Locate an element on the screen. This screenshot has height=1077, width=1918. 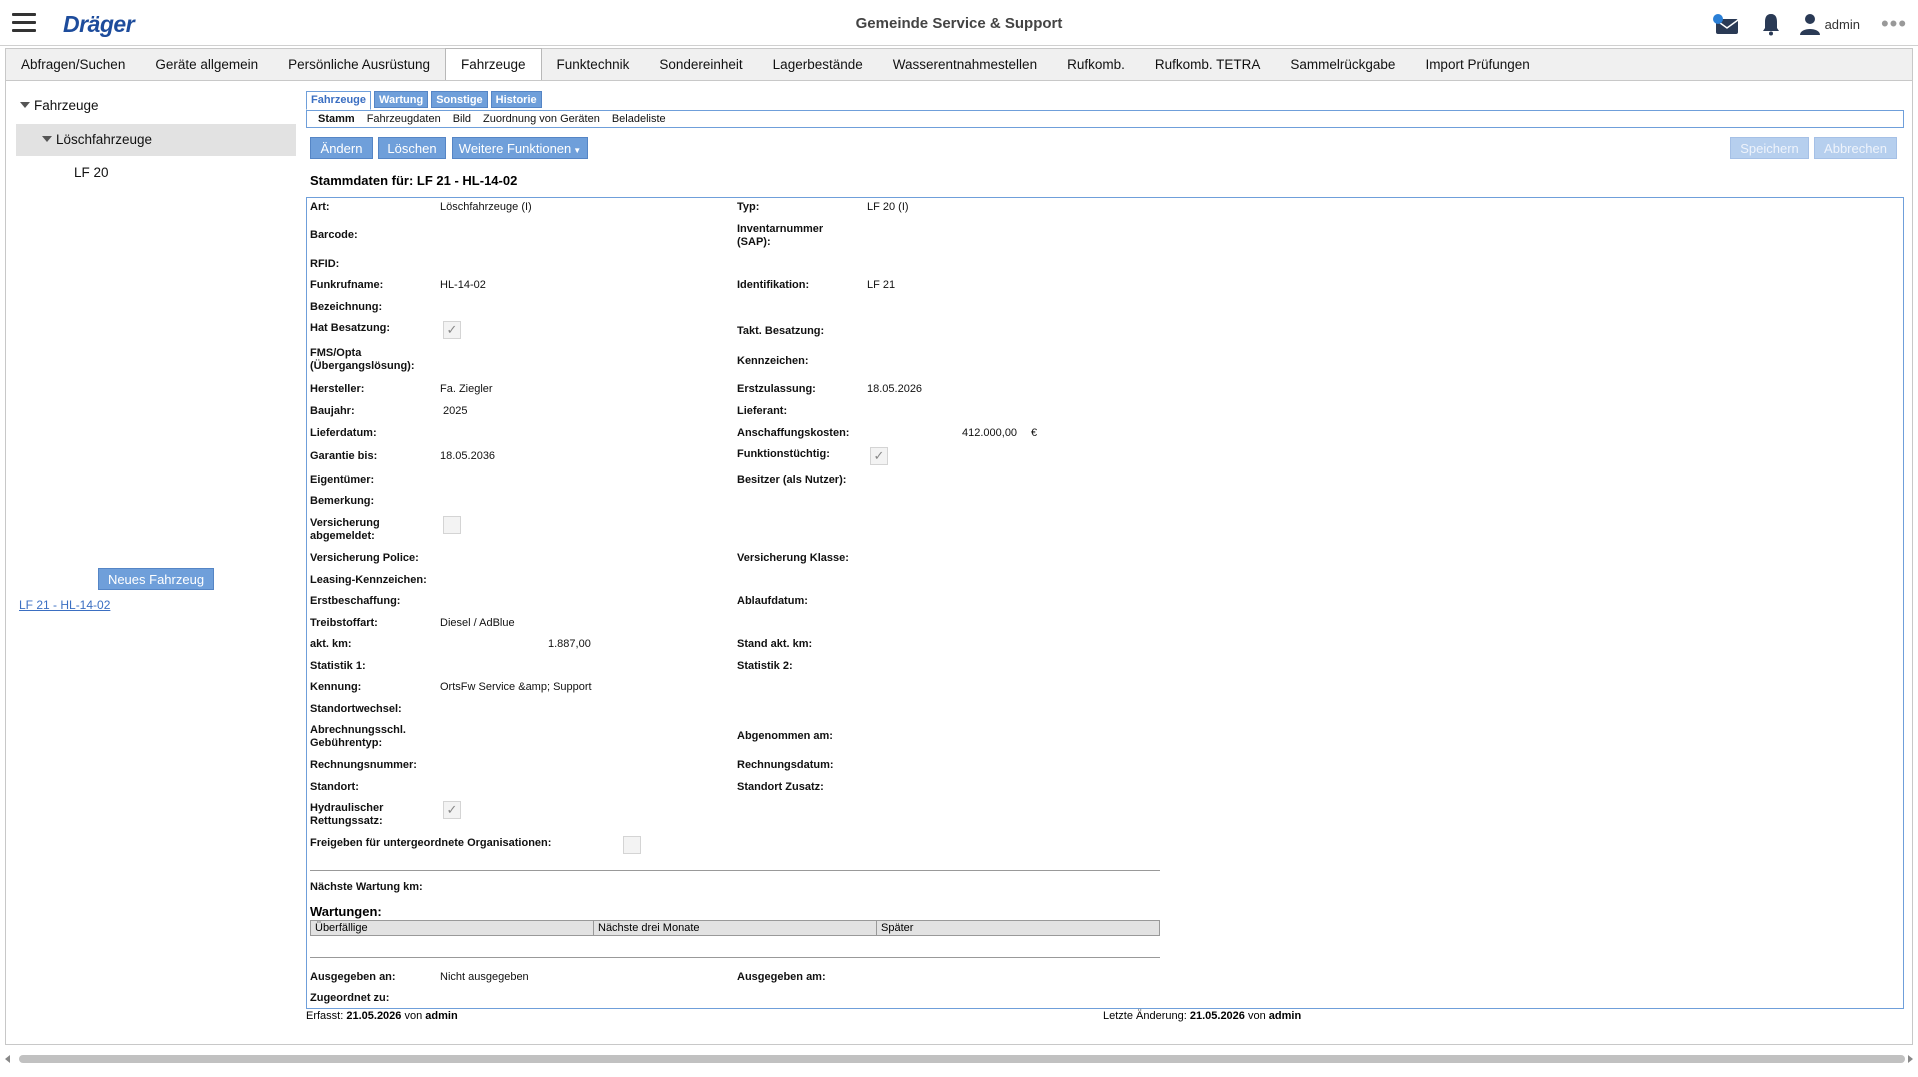
footer-label: Letzte Änderung: is located at coordinates (1145, 1016).